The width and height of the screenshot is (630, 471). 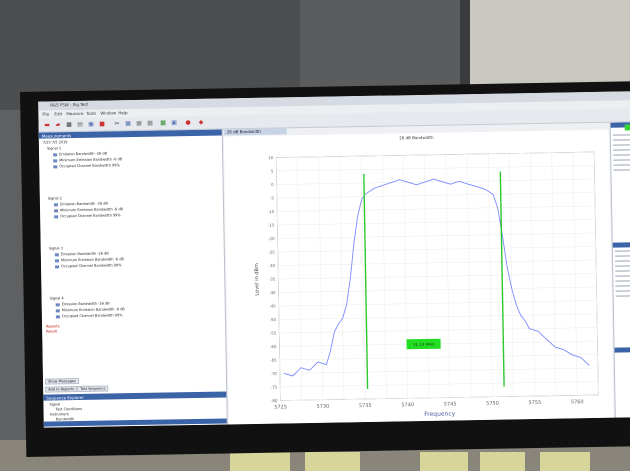 What do you see at coordinates (407, 405) in the screenshot?
I see `x-tick-label: 5740` at bounding box center [407, 405].